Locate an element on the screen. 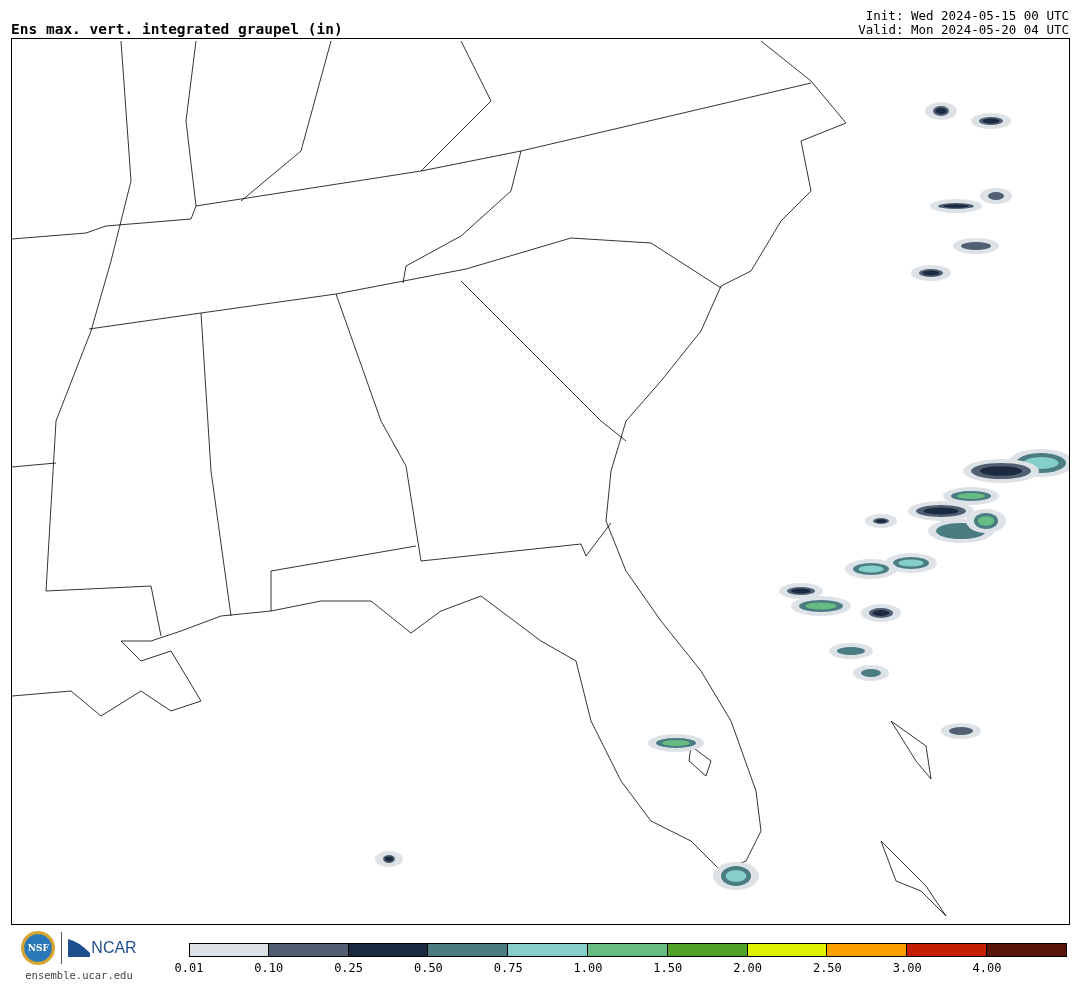 This screenshot has height=988, width=1080. legend-label: 0.75 is located at coordinates (508, 968).